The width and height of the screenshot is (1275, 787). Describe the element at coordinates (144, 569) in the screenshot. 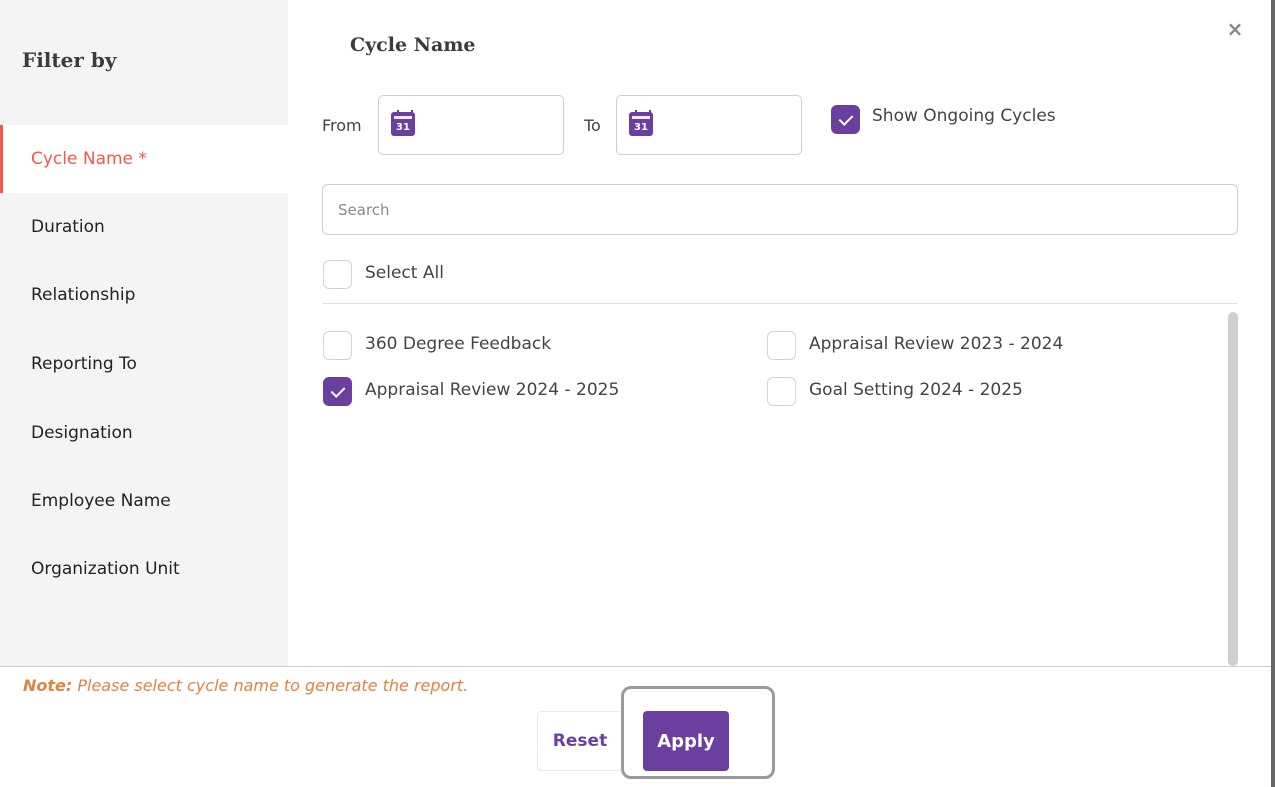

I see `sidebar-item-organization-unit: Organization Unit` at that location.